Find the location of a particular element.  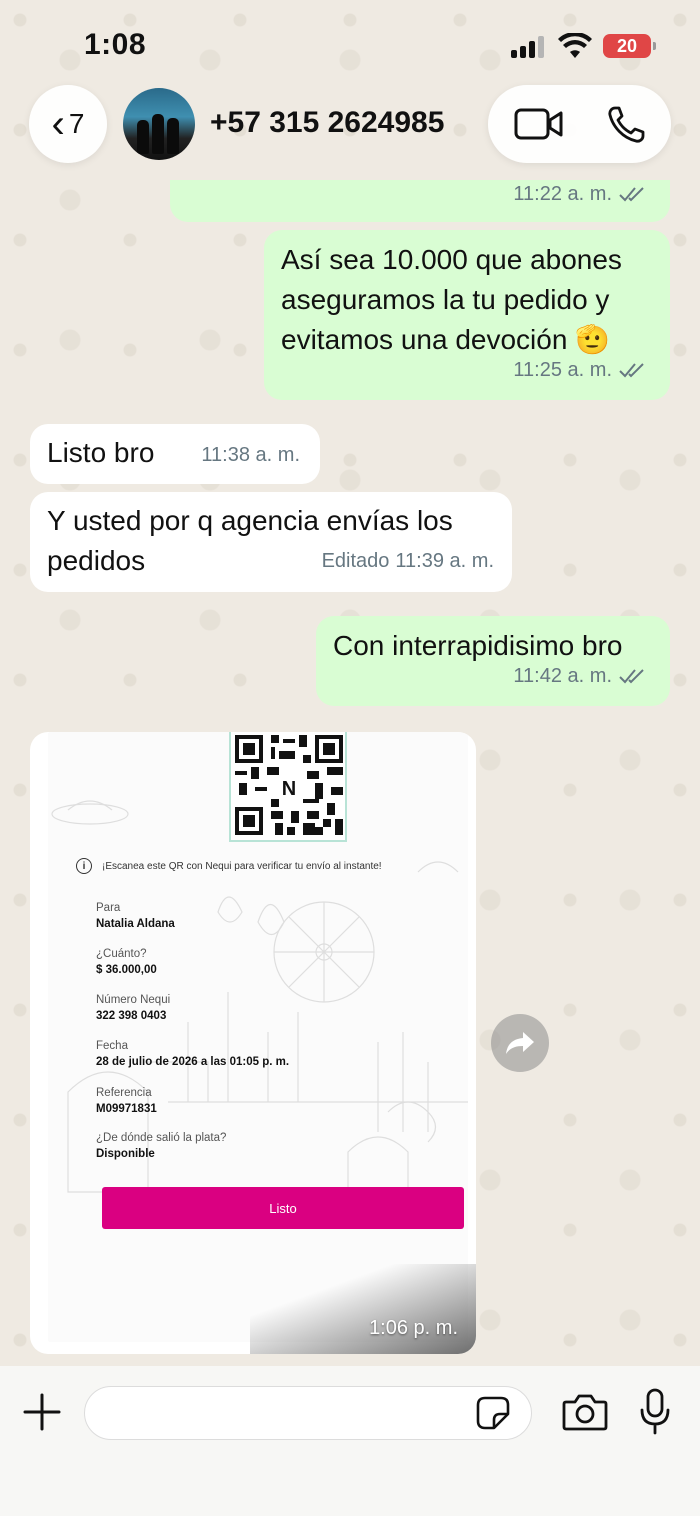

message-time: 11:42 a. m. is located at coordinates (562, 676).